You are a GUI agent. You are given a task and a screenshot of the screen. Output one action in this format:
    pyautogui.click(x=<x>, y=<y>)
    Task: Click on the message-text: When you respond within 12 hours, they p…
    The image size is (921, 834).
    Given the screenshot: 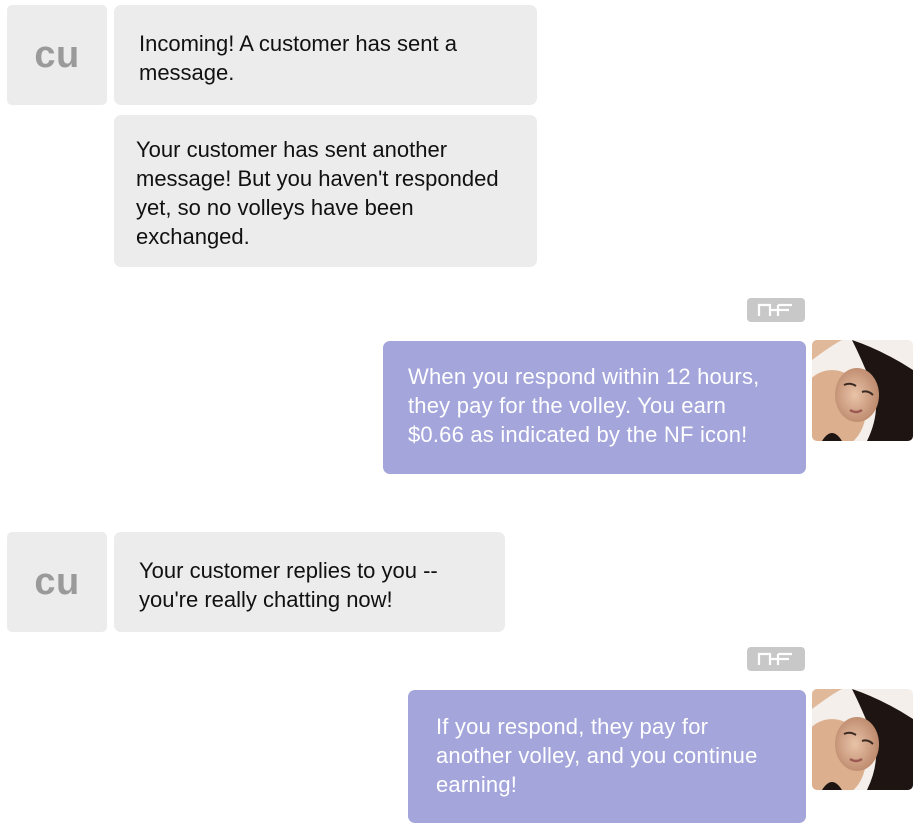 What is the action you would take?
    pyautogui.click(x=584, y=405)
    